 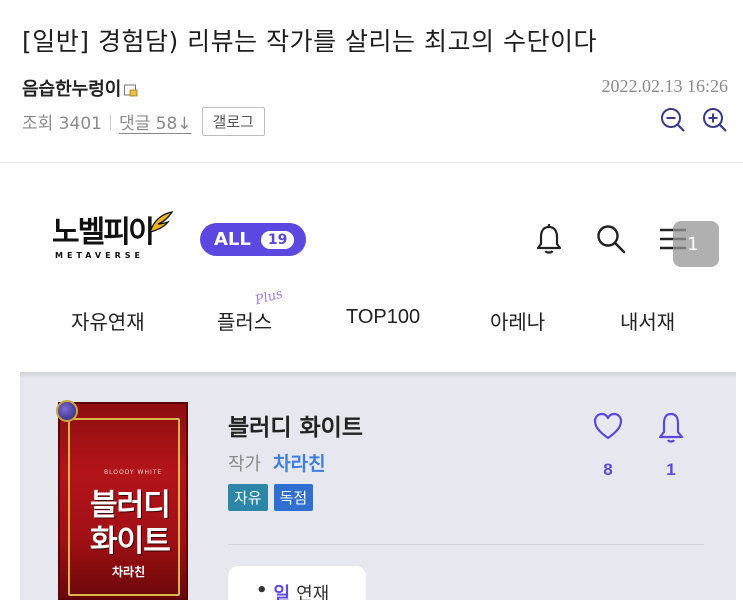 I want to click on heart-icon, so click(x=608, y=426).